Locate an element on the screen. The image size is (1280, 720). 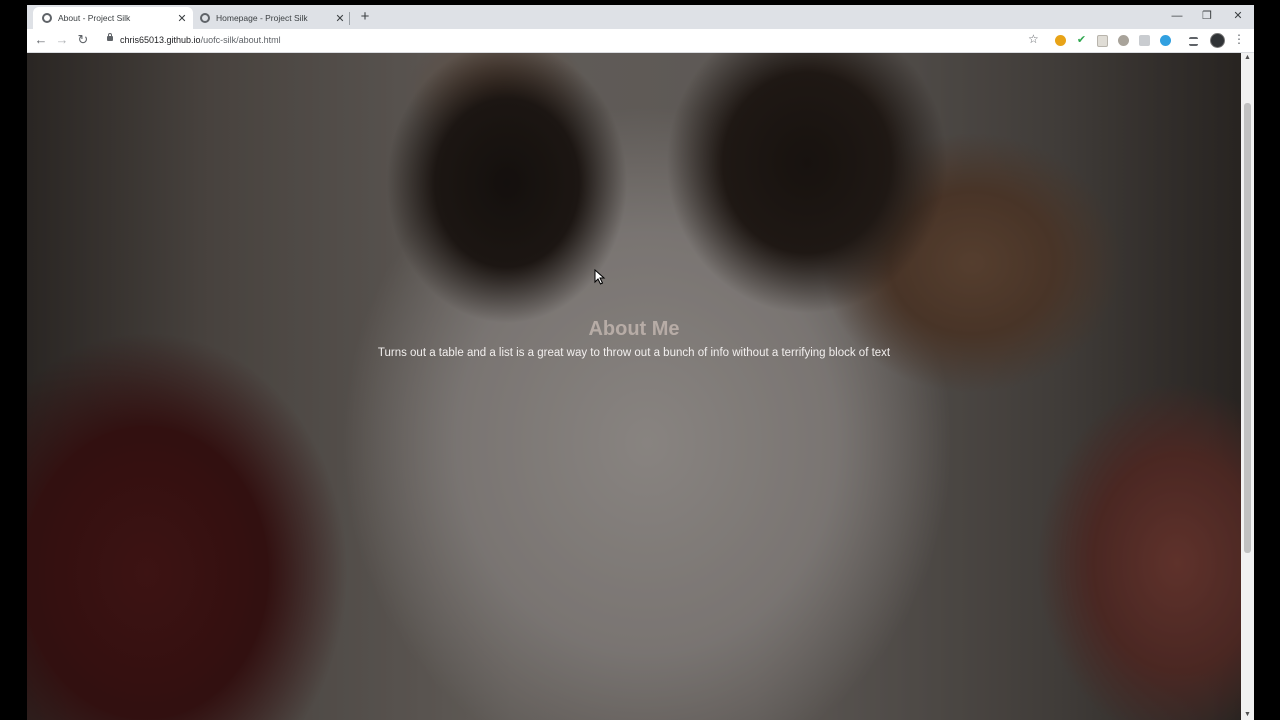
playlist-icon is located at coordinates (1193, 41).